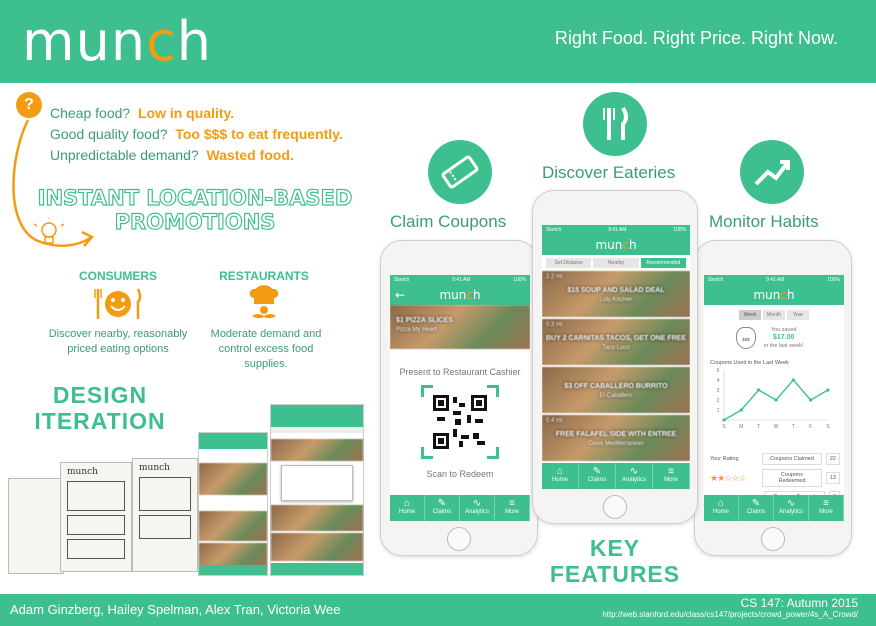 The width and height of the screenshot is (876, 626). I want to click on chef-icon, so click(264, 302).